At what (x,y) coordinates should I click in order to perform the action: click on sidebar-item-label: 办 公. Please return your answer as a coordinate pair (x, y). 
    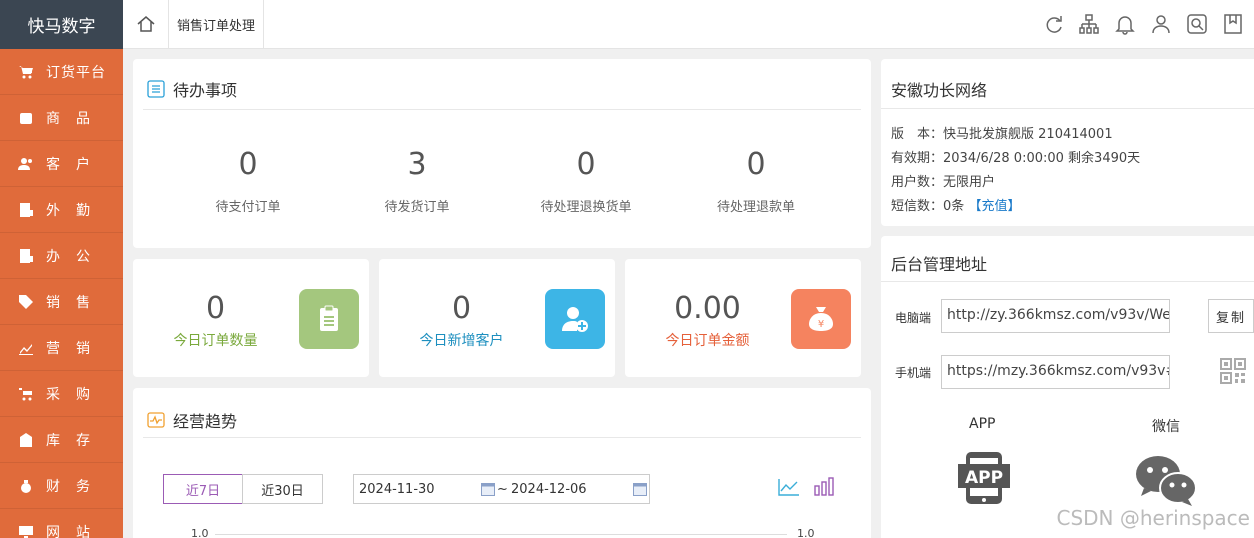
    Looking at the image, I should click on (68, 256).